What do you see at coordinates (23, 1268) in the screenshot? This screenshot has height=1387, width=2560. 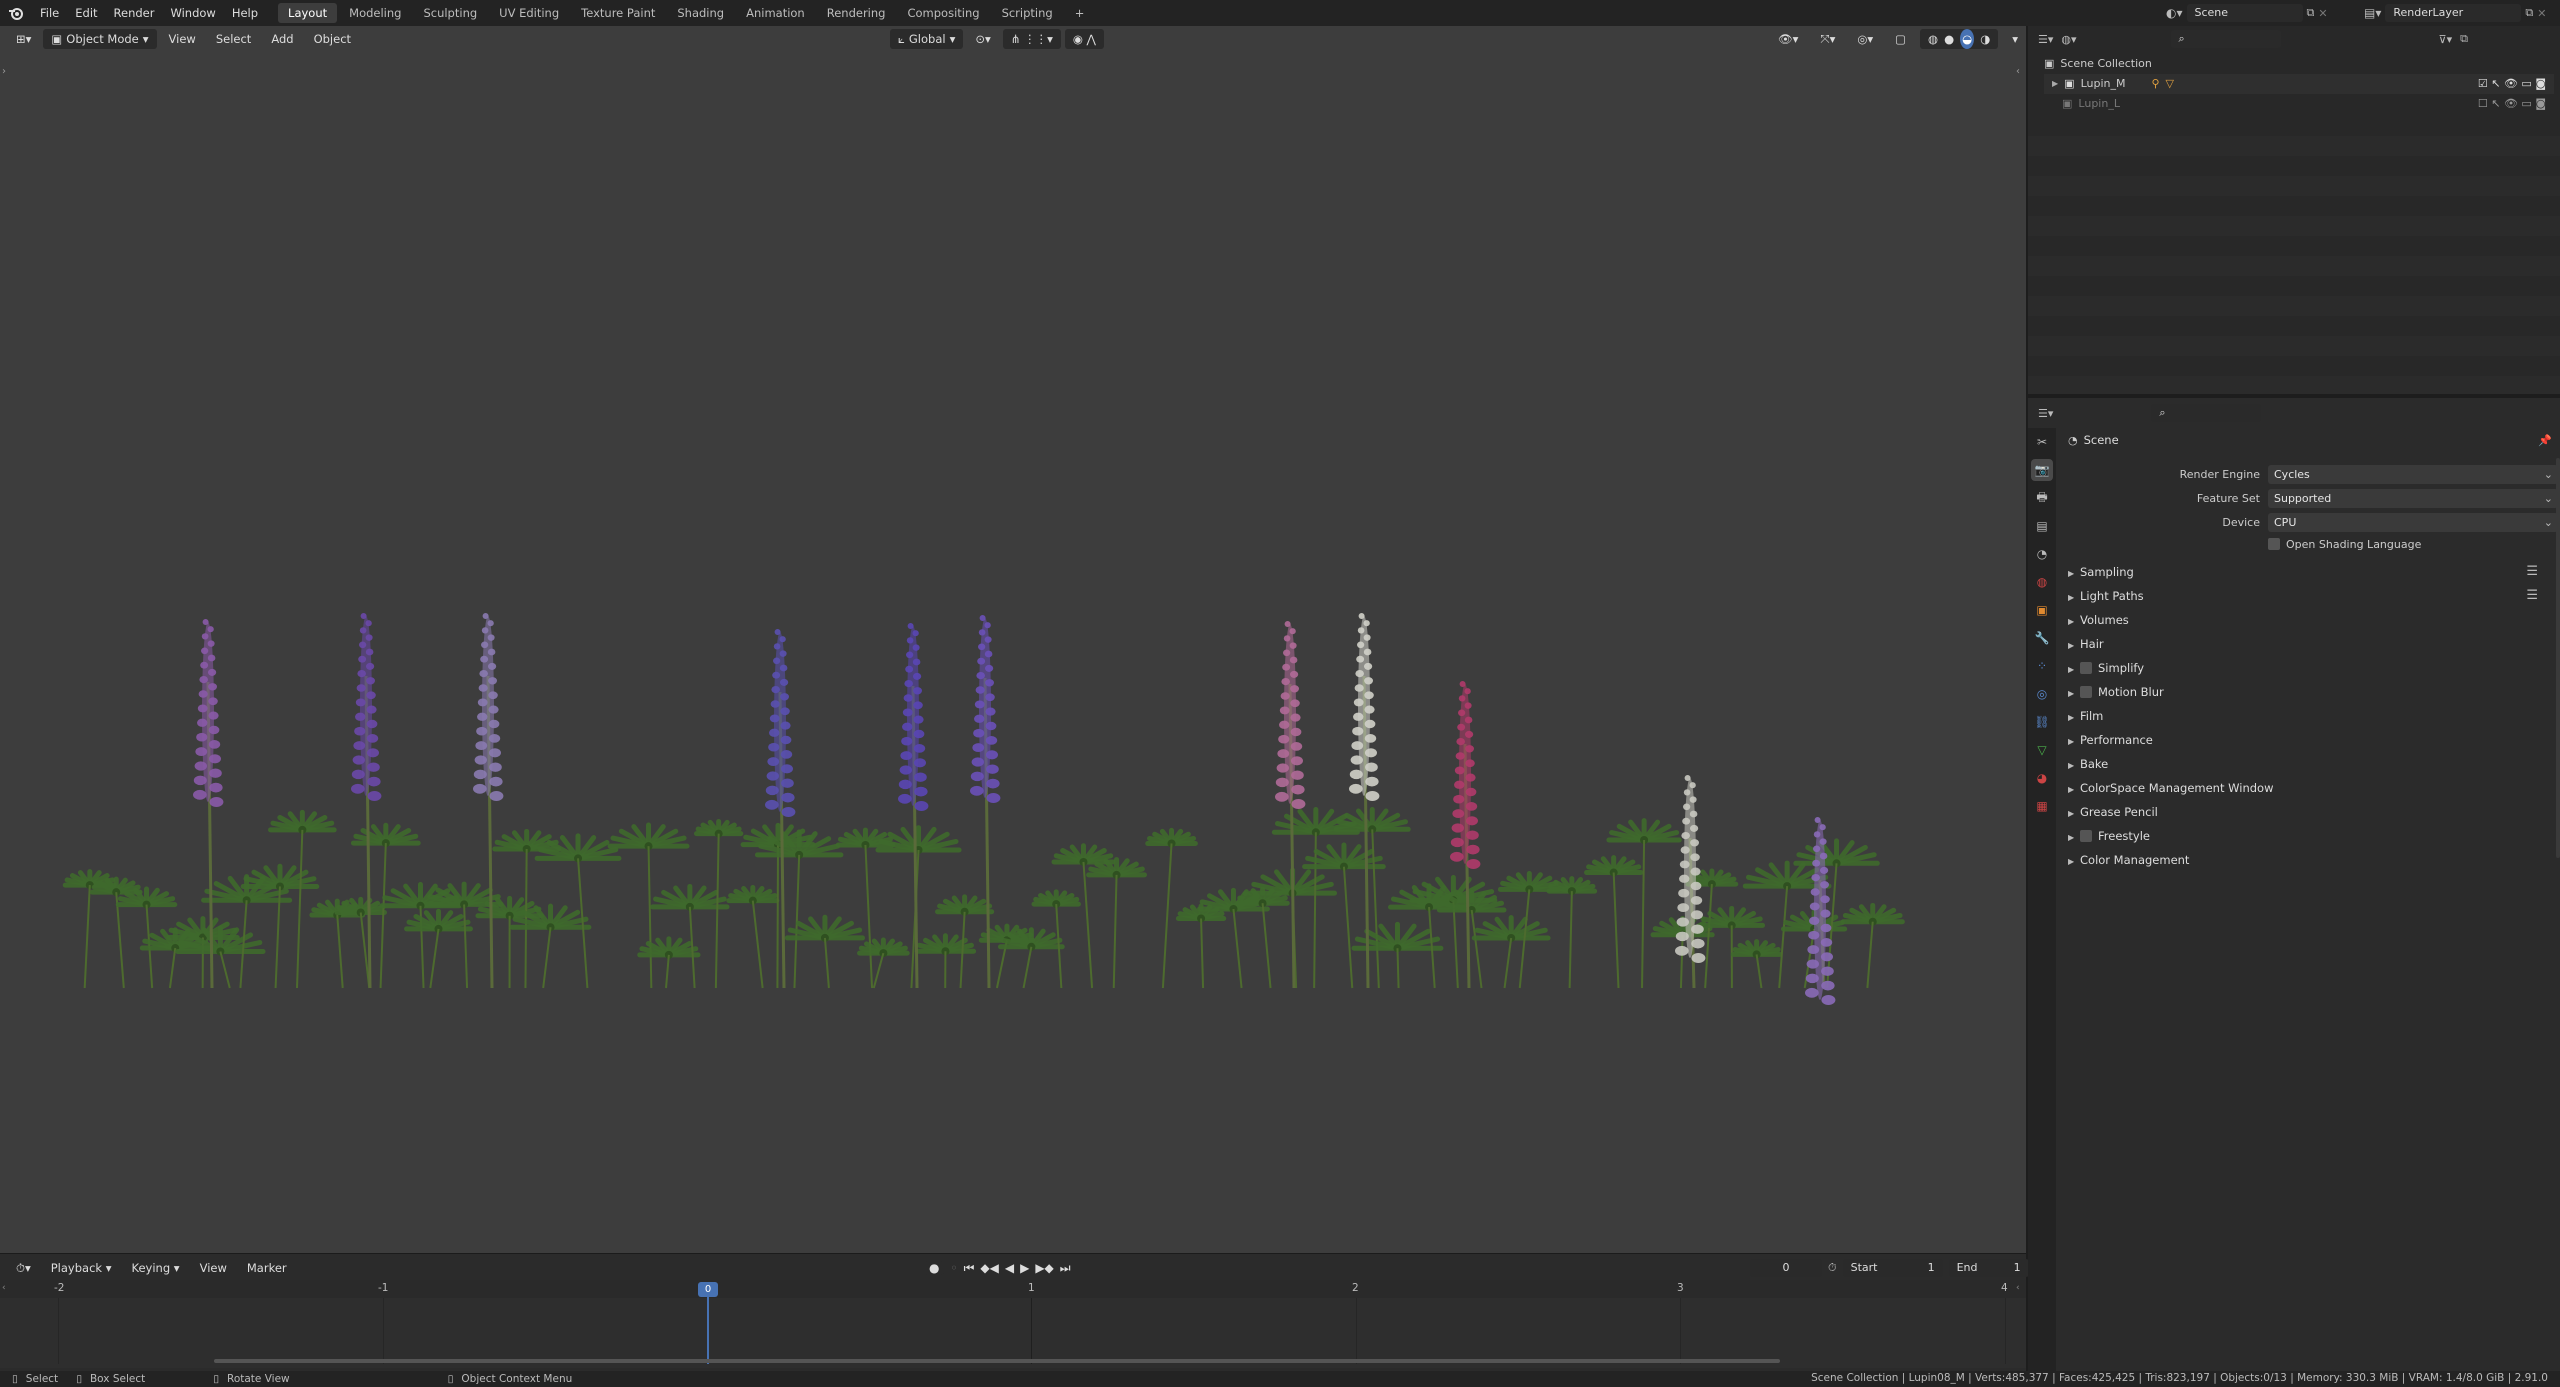 I see `timeline-editor-type-icon: ⏱▾` at bounding box center [23, 1268].